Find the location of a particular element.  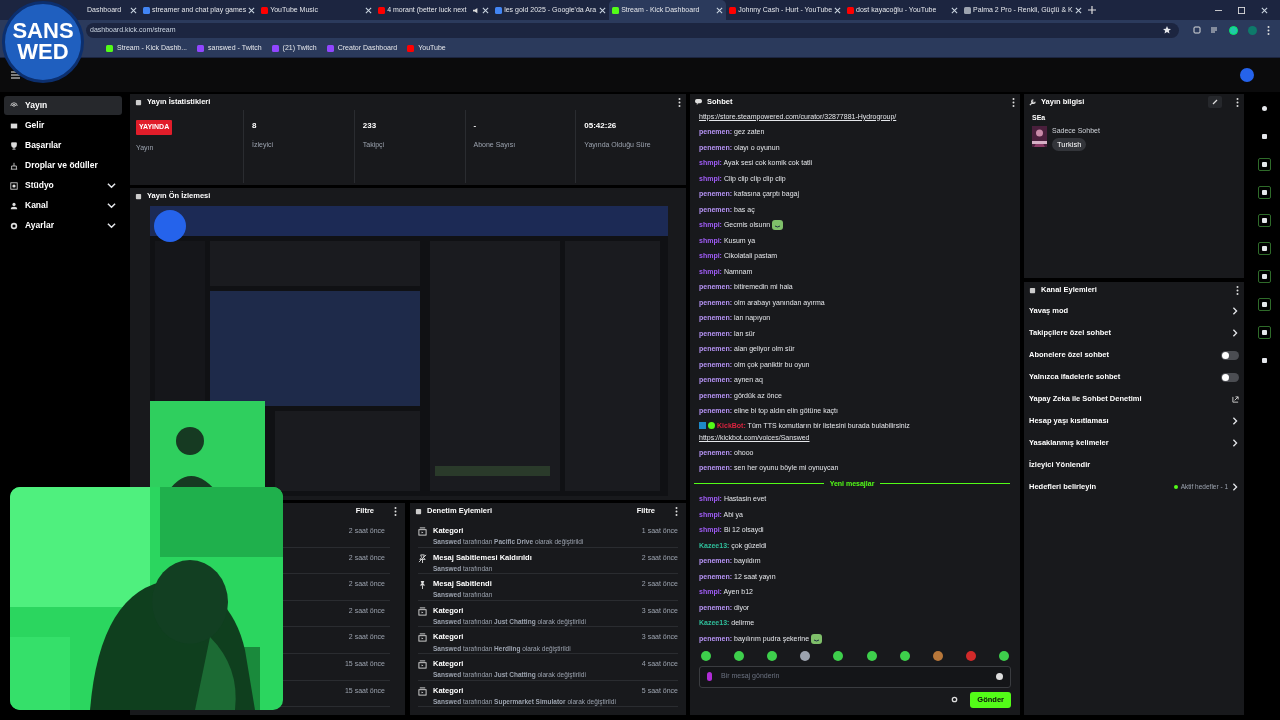

sidebar-item: Kanal is located at coordinates (63, 205).